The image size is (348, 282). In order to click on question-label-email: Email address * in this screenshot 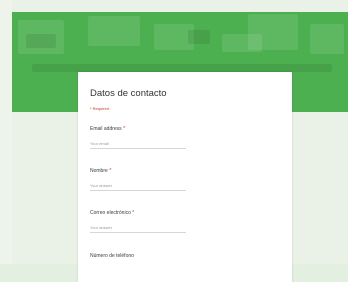, I will do `click(108, 129)`.